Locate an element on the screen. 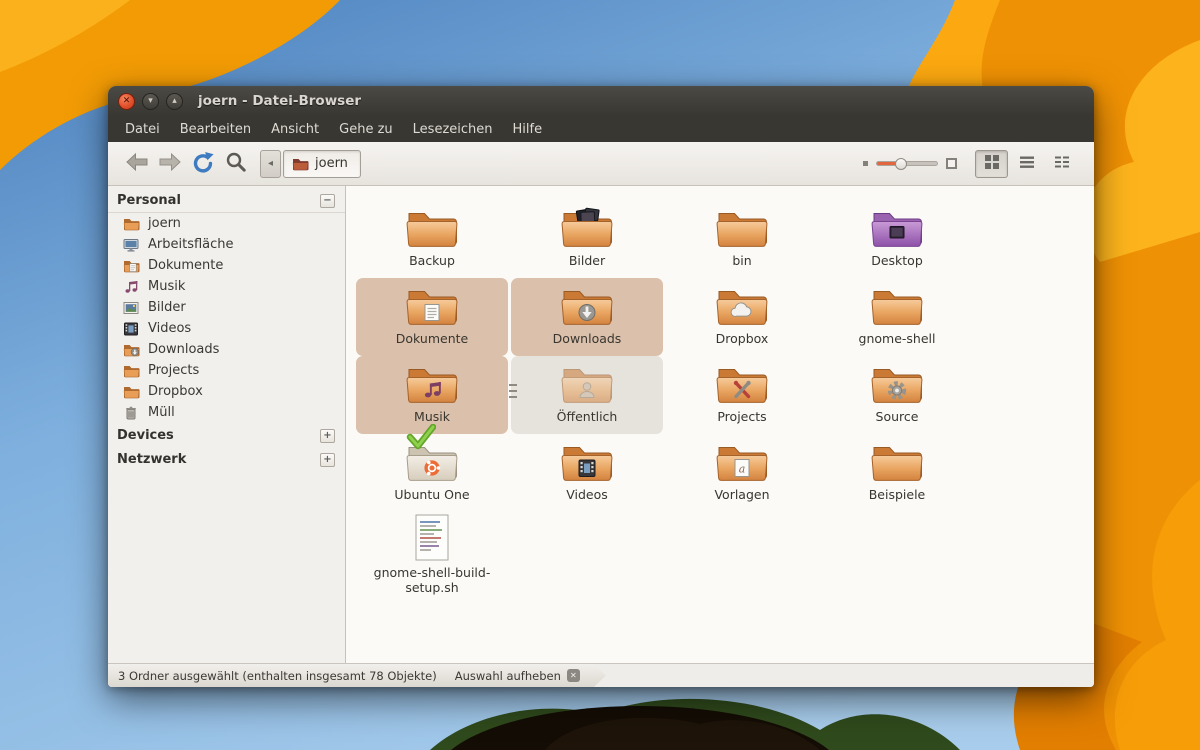  menu-hilfe: Hilfe is located at coordinates (528, 129).